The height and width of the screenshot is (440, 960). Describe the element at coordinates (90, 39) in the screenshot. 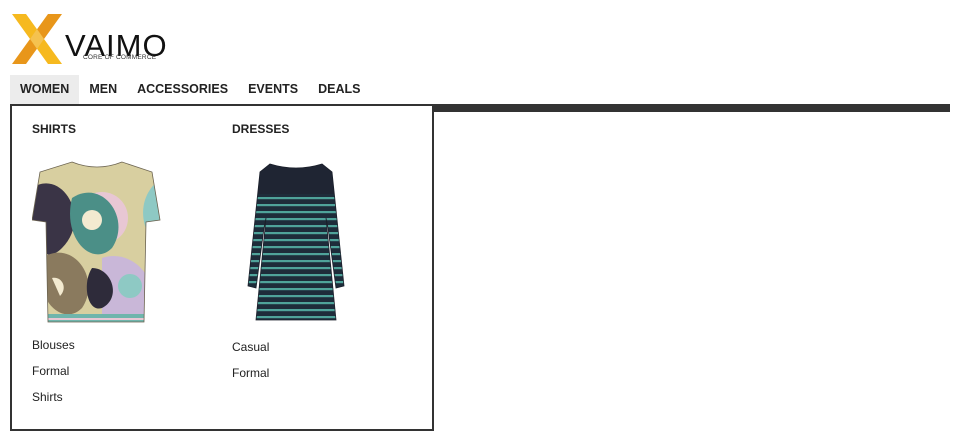

I see `vaimo-logo: VAIMO CORE OF COMMERCE` at that location.